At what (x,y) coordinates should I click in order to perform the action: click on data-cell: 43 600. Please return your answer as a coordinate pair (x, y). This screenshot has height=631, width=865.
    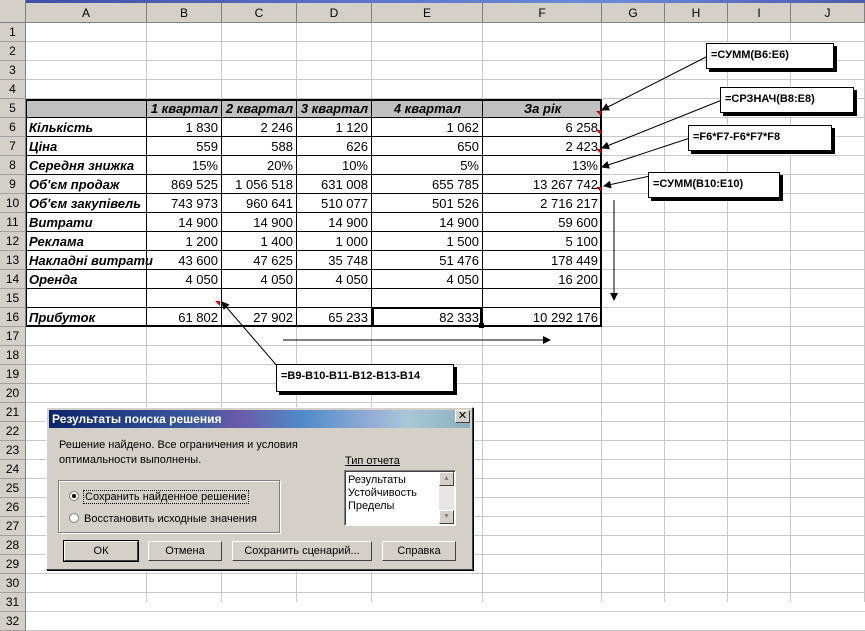
    Looking at the image, I should click on (184, 260).